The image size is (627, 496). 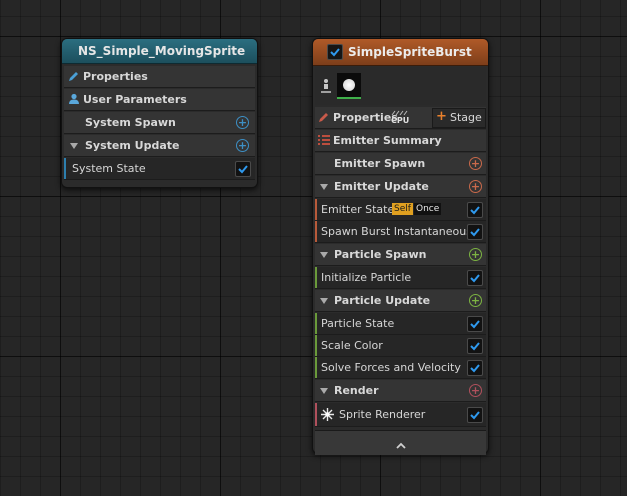 I want to click on add-stage-button: + Stage, so click(x=459, y=118).